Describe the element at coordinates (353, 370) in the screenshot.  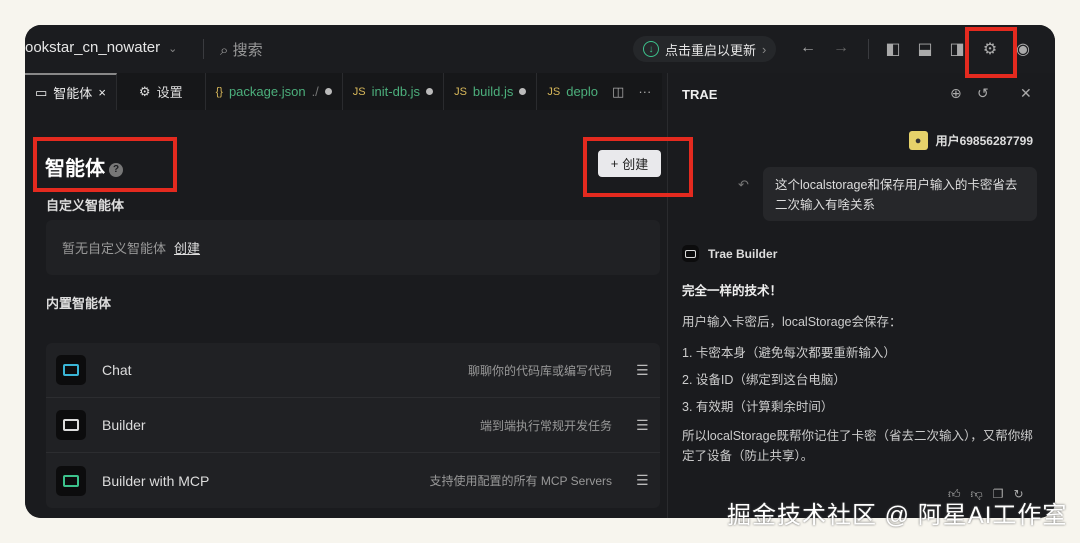
I see `agent-row-chat: Chat 聊聊你的代码库或编写代码 ☰` at that location.